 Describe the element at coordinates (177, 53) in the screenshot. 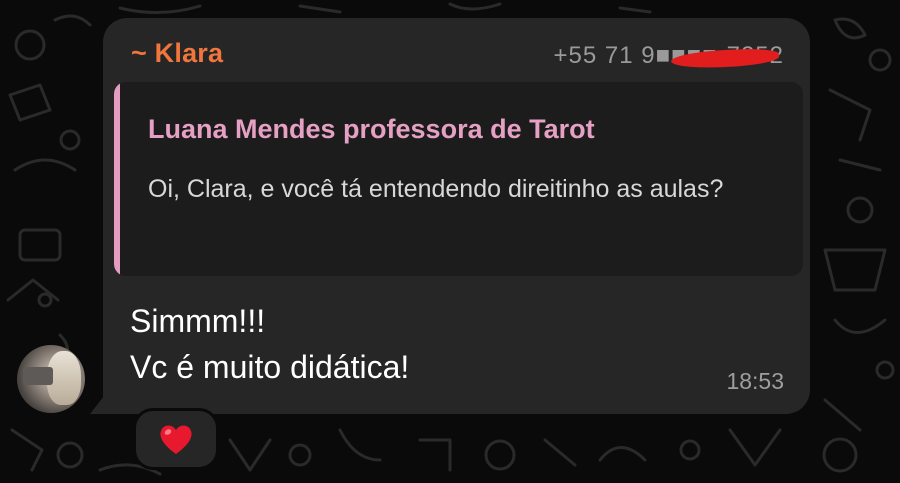

I see `sender-name: ~ Klara` at that location.